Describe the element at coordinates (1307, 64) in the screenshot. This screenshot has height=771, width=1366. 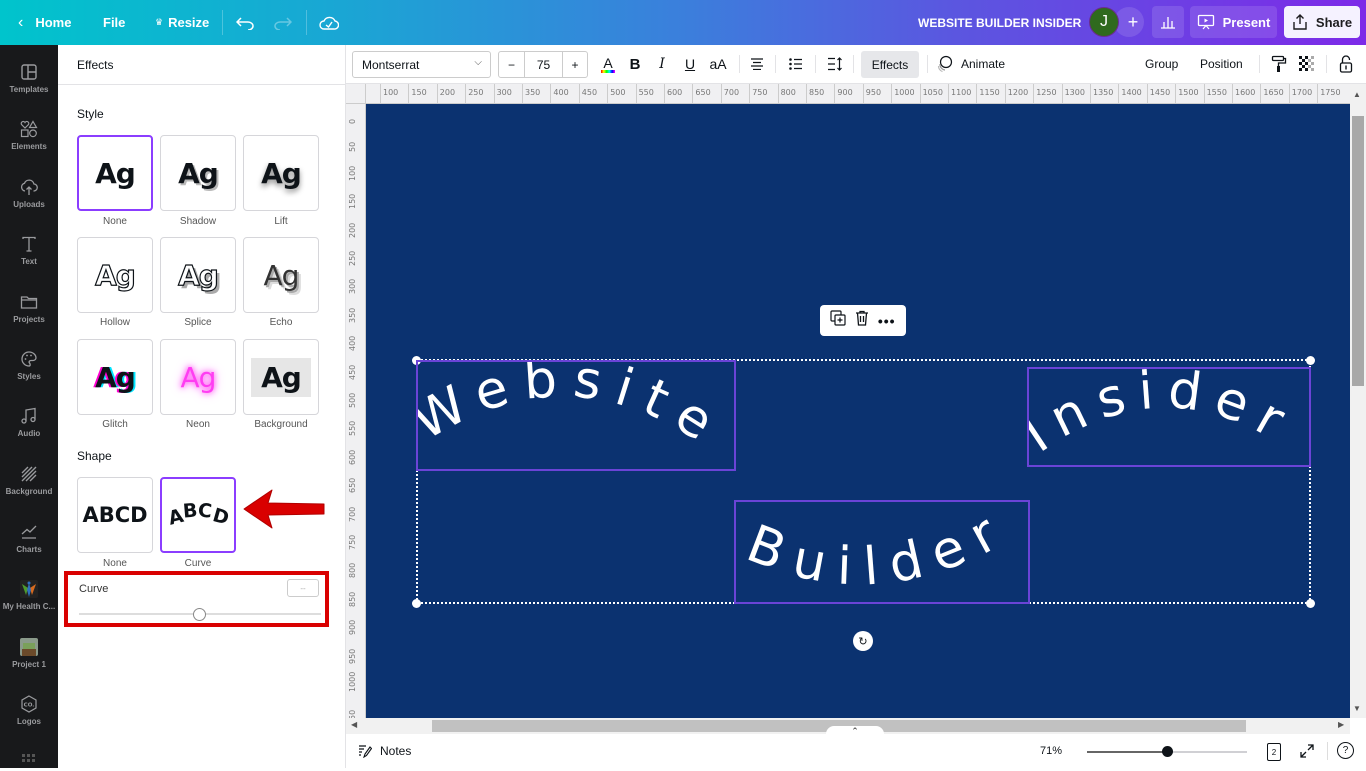
I see `transparency-button` at that location.